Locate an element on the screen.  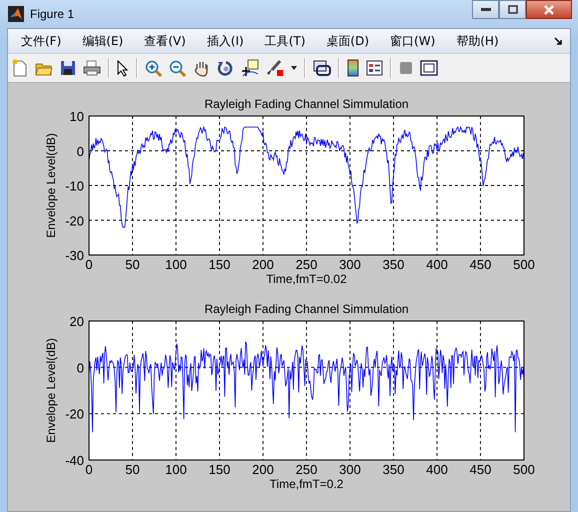
menu-item: 查看(V) is located at coordinates (165, 41).